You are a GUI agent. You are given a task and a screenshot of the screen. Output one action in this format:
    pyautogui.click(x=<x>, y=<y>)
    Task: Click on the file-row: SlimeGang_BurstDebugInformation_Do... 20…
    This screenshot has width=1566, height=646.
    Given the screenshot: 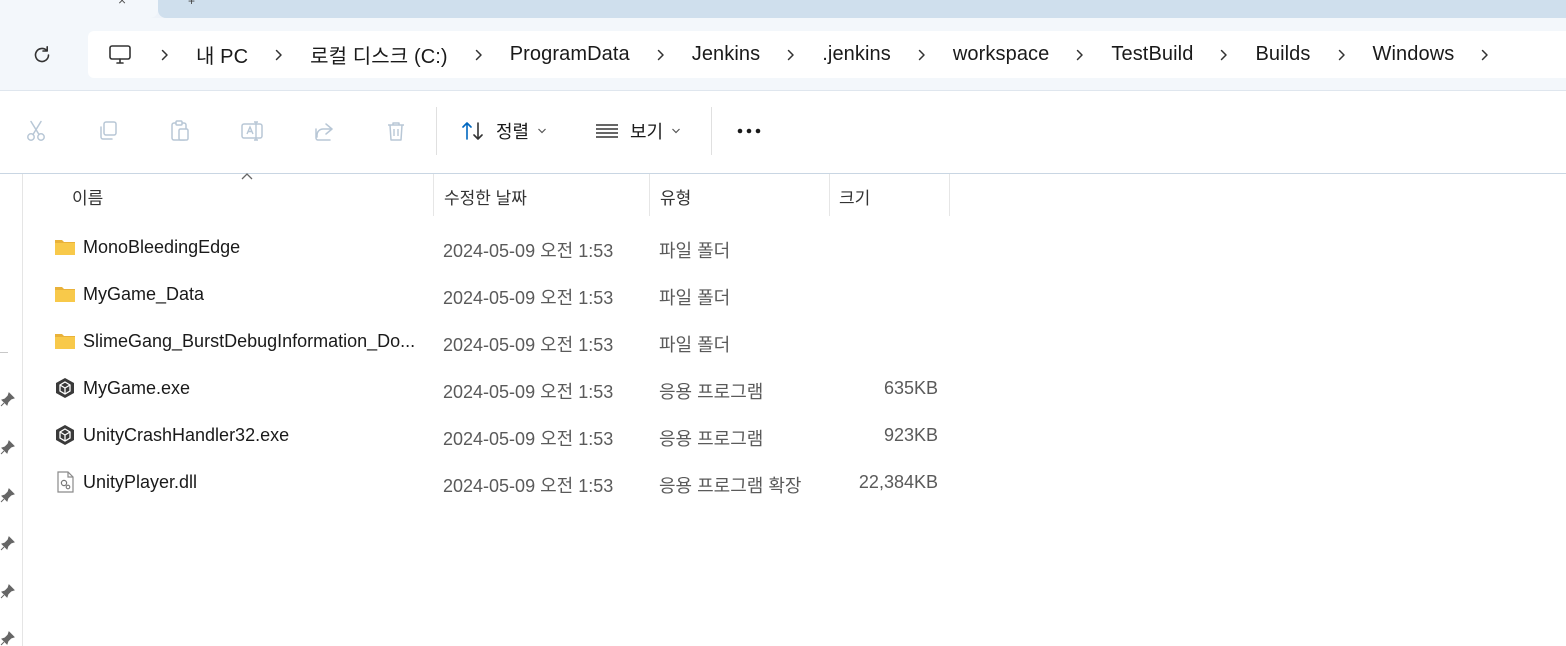 What is the action you would take?
    pyautogui.click(x=487, y=341)
    